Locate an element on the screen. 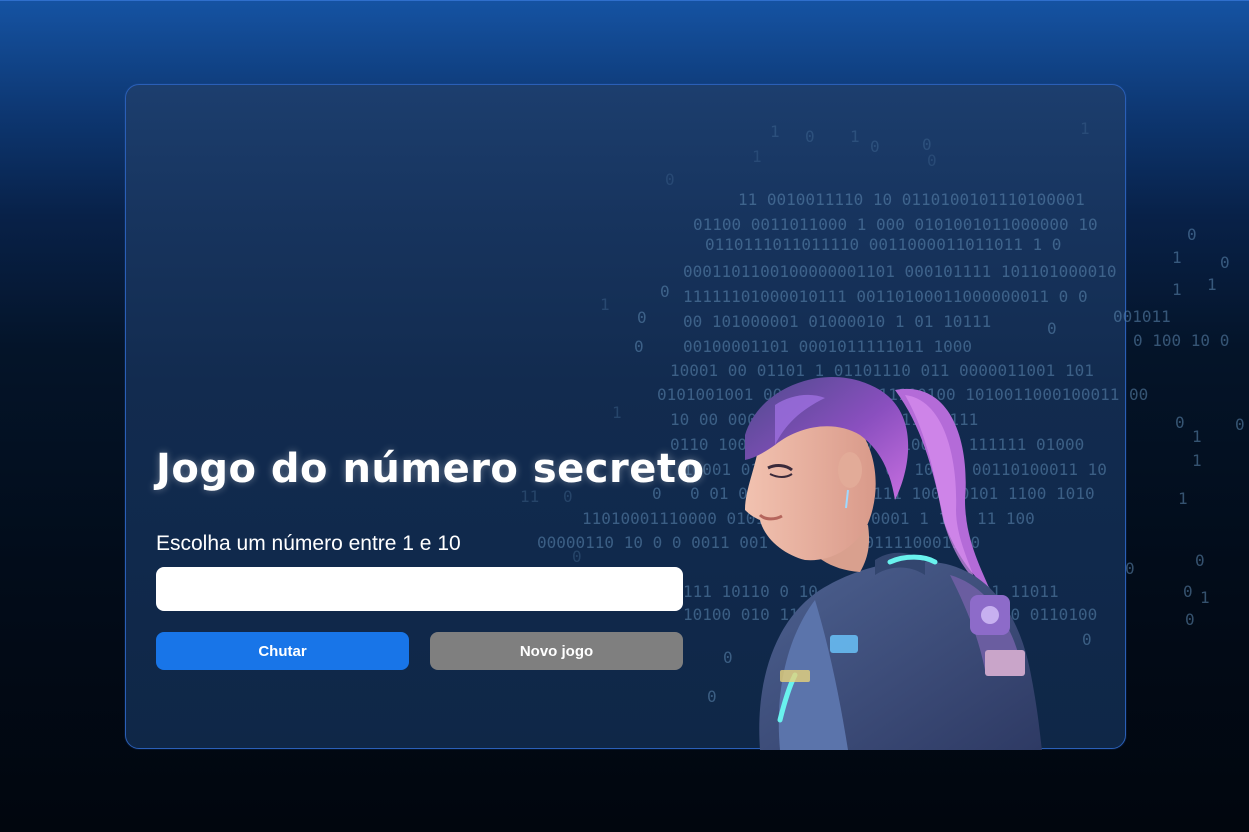 Image resolution: width=1249 pixels, height=832 pixels. svg-text: 0 100 10 0 is located at coordinates (1181, 340).